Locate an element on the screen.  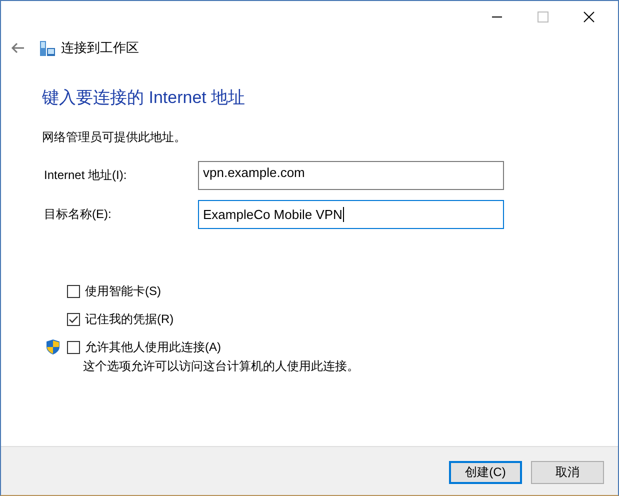
checkbox-label: 允许其他人使用此连接(A) is located at coordinates (153, 347).